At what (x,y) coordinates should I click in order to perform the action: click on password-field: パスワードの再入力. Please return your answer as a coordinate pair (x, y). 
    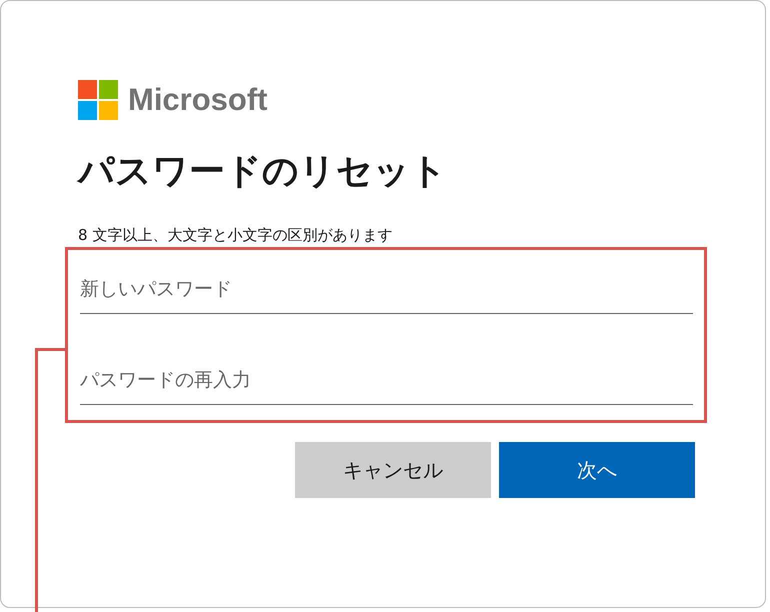
    Looking at the image, I should click on (386, 380).